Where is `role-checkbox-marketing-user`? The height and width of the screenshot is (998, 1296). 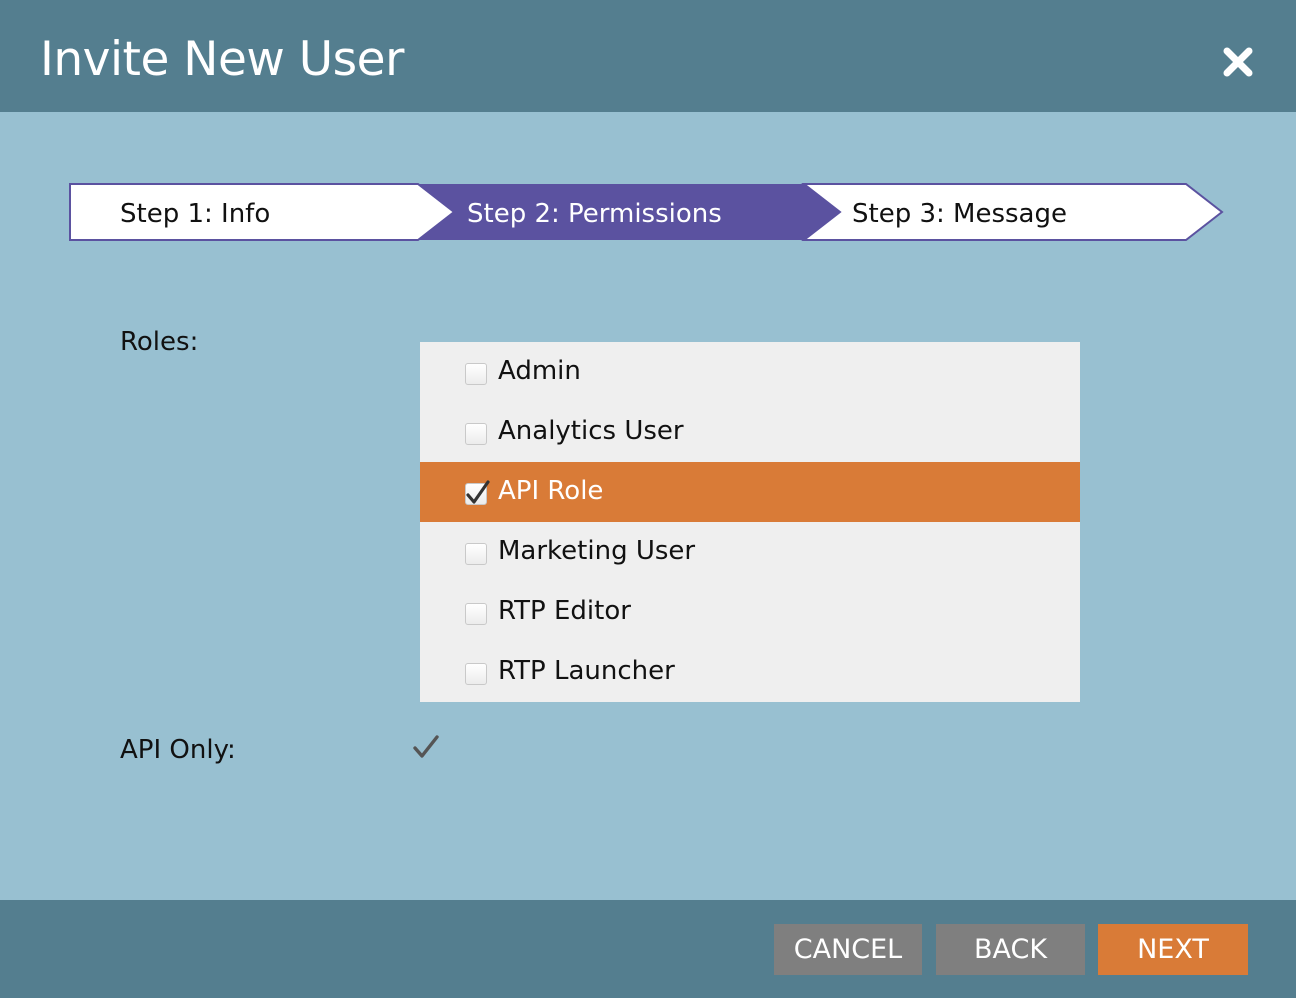 role-checkbox-marketing-user is located at coordinates (476, 554).